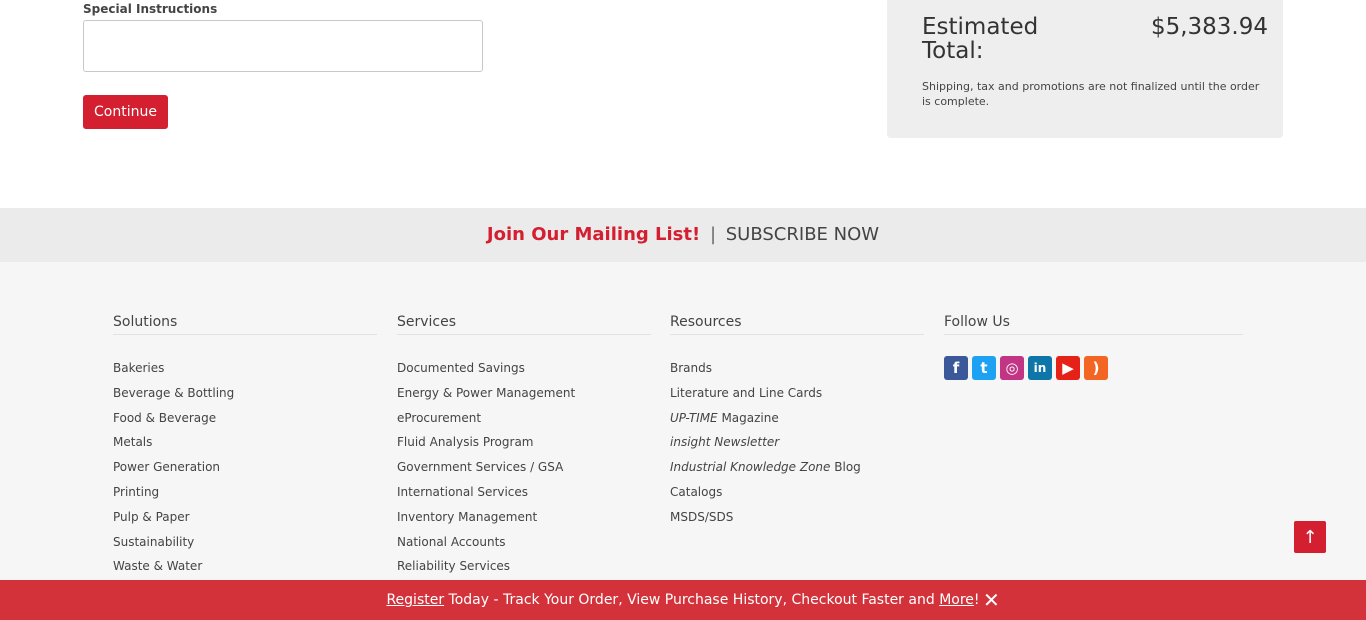  Describe the element at coordinates (976, 600) in the screenshot. I see `register-promo-end: !` at that location.